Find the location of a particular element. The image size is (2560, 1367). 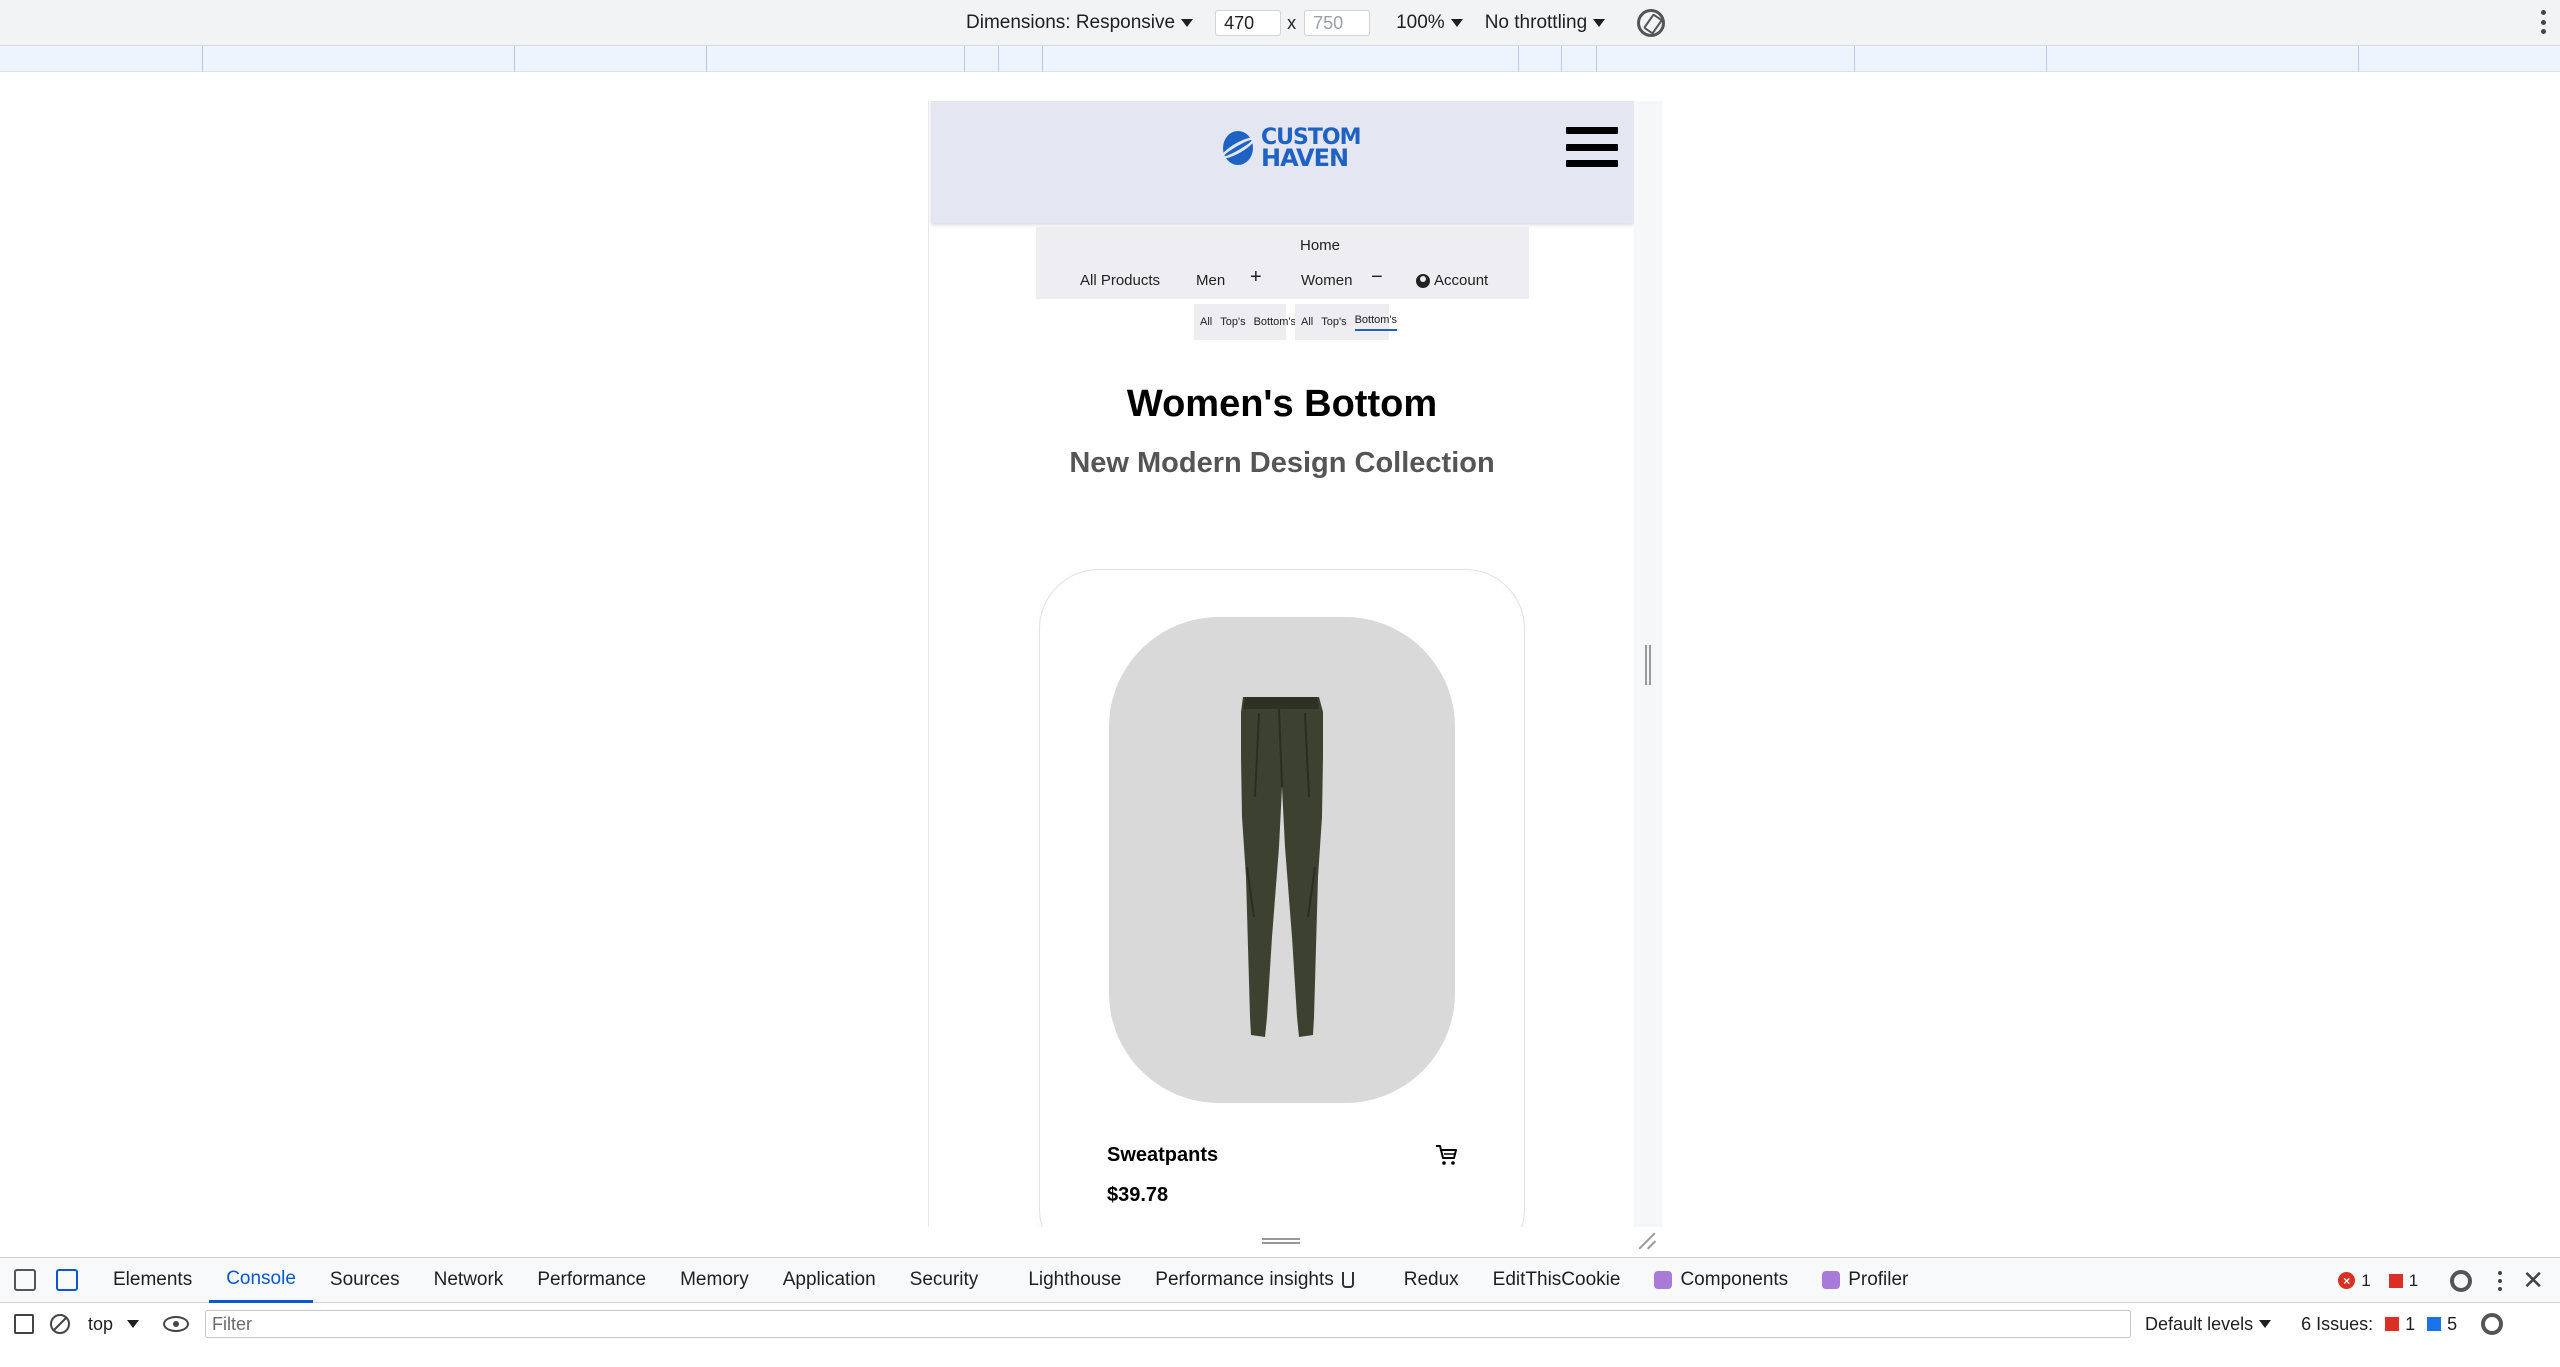

hamburger-menu-icon is located at coordinates (1592, 147).